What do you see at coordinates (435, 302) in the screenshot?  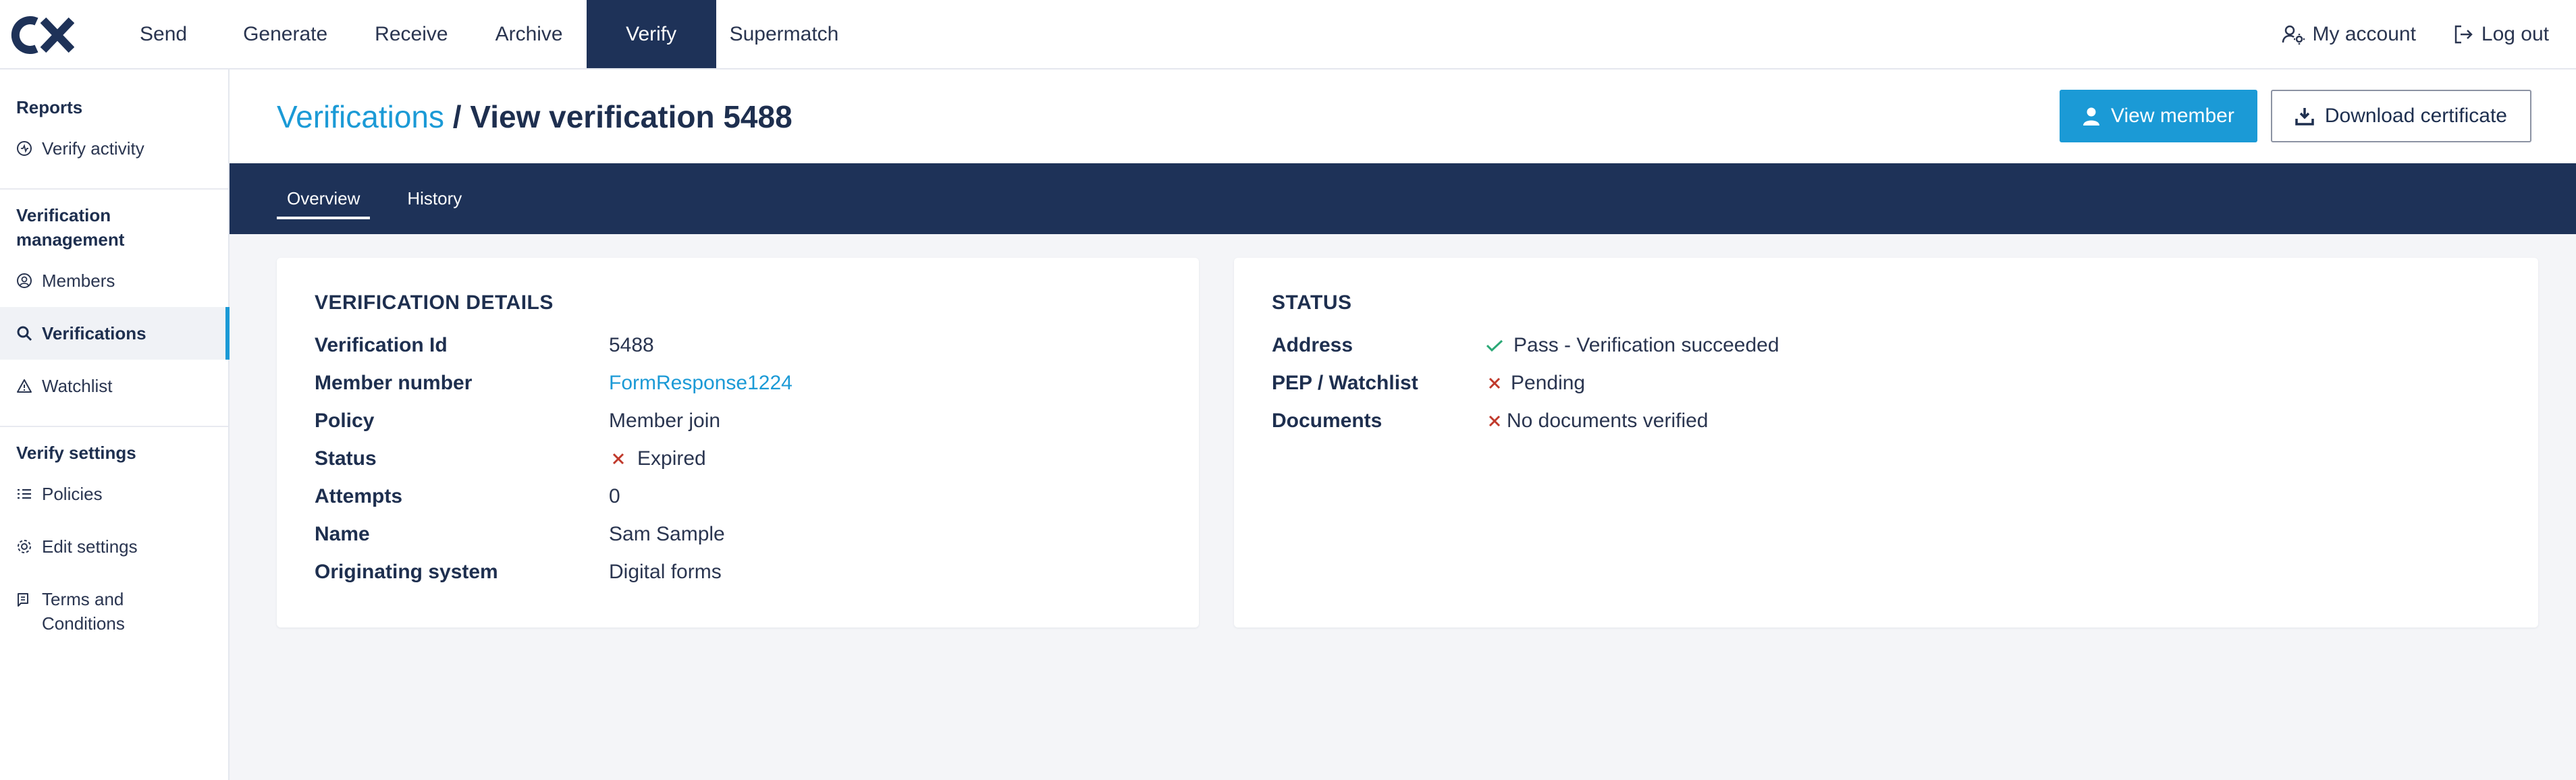 I see `verification-details-title: VERIFICATION DETAILS` at bounding box center [435, 302].